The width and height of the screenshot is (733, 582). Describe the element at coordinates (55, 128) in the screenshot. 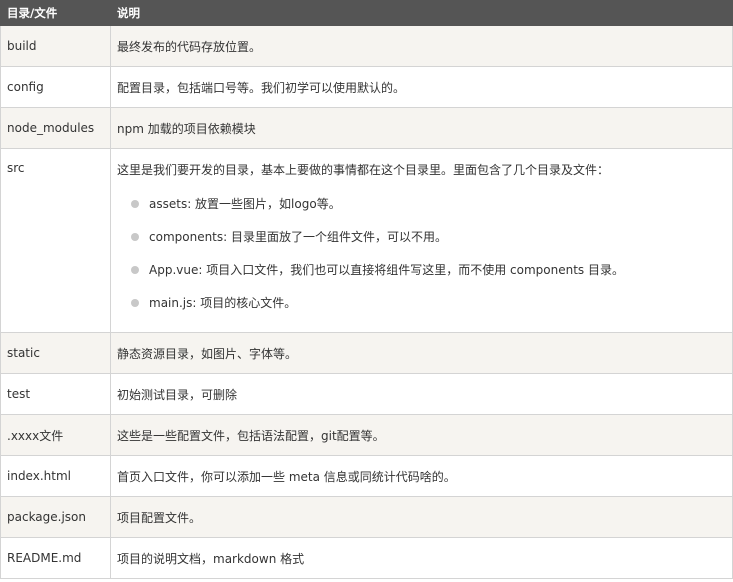

I see `row-name: node_modules` at that location.